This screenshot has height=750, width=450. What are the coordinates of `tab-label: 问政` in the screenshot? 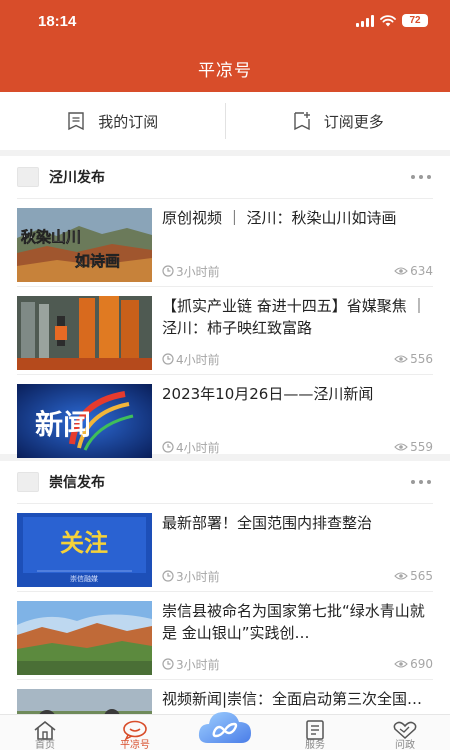 It's located at (405, 745).